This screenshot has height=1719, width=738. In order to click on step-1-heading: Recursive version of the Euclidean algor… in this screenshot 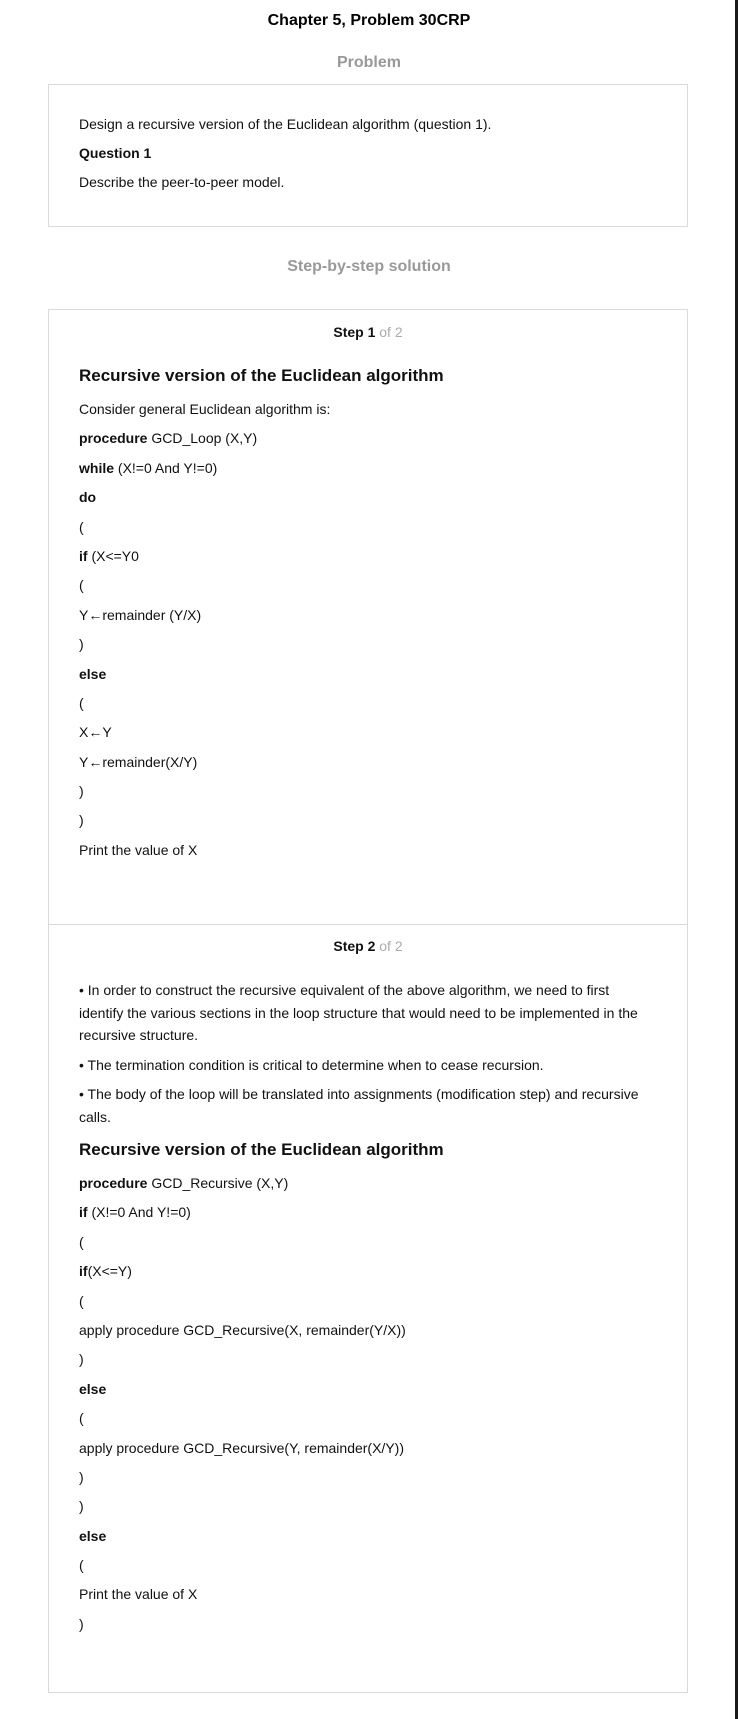, I will do `click(261, 375)`.